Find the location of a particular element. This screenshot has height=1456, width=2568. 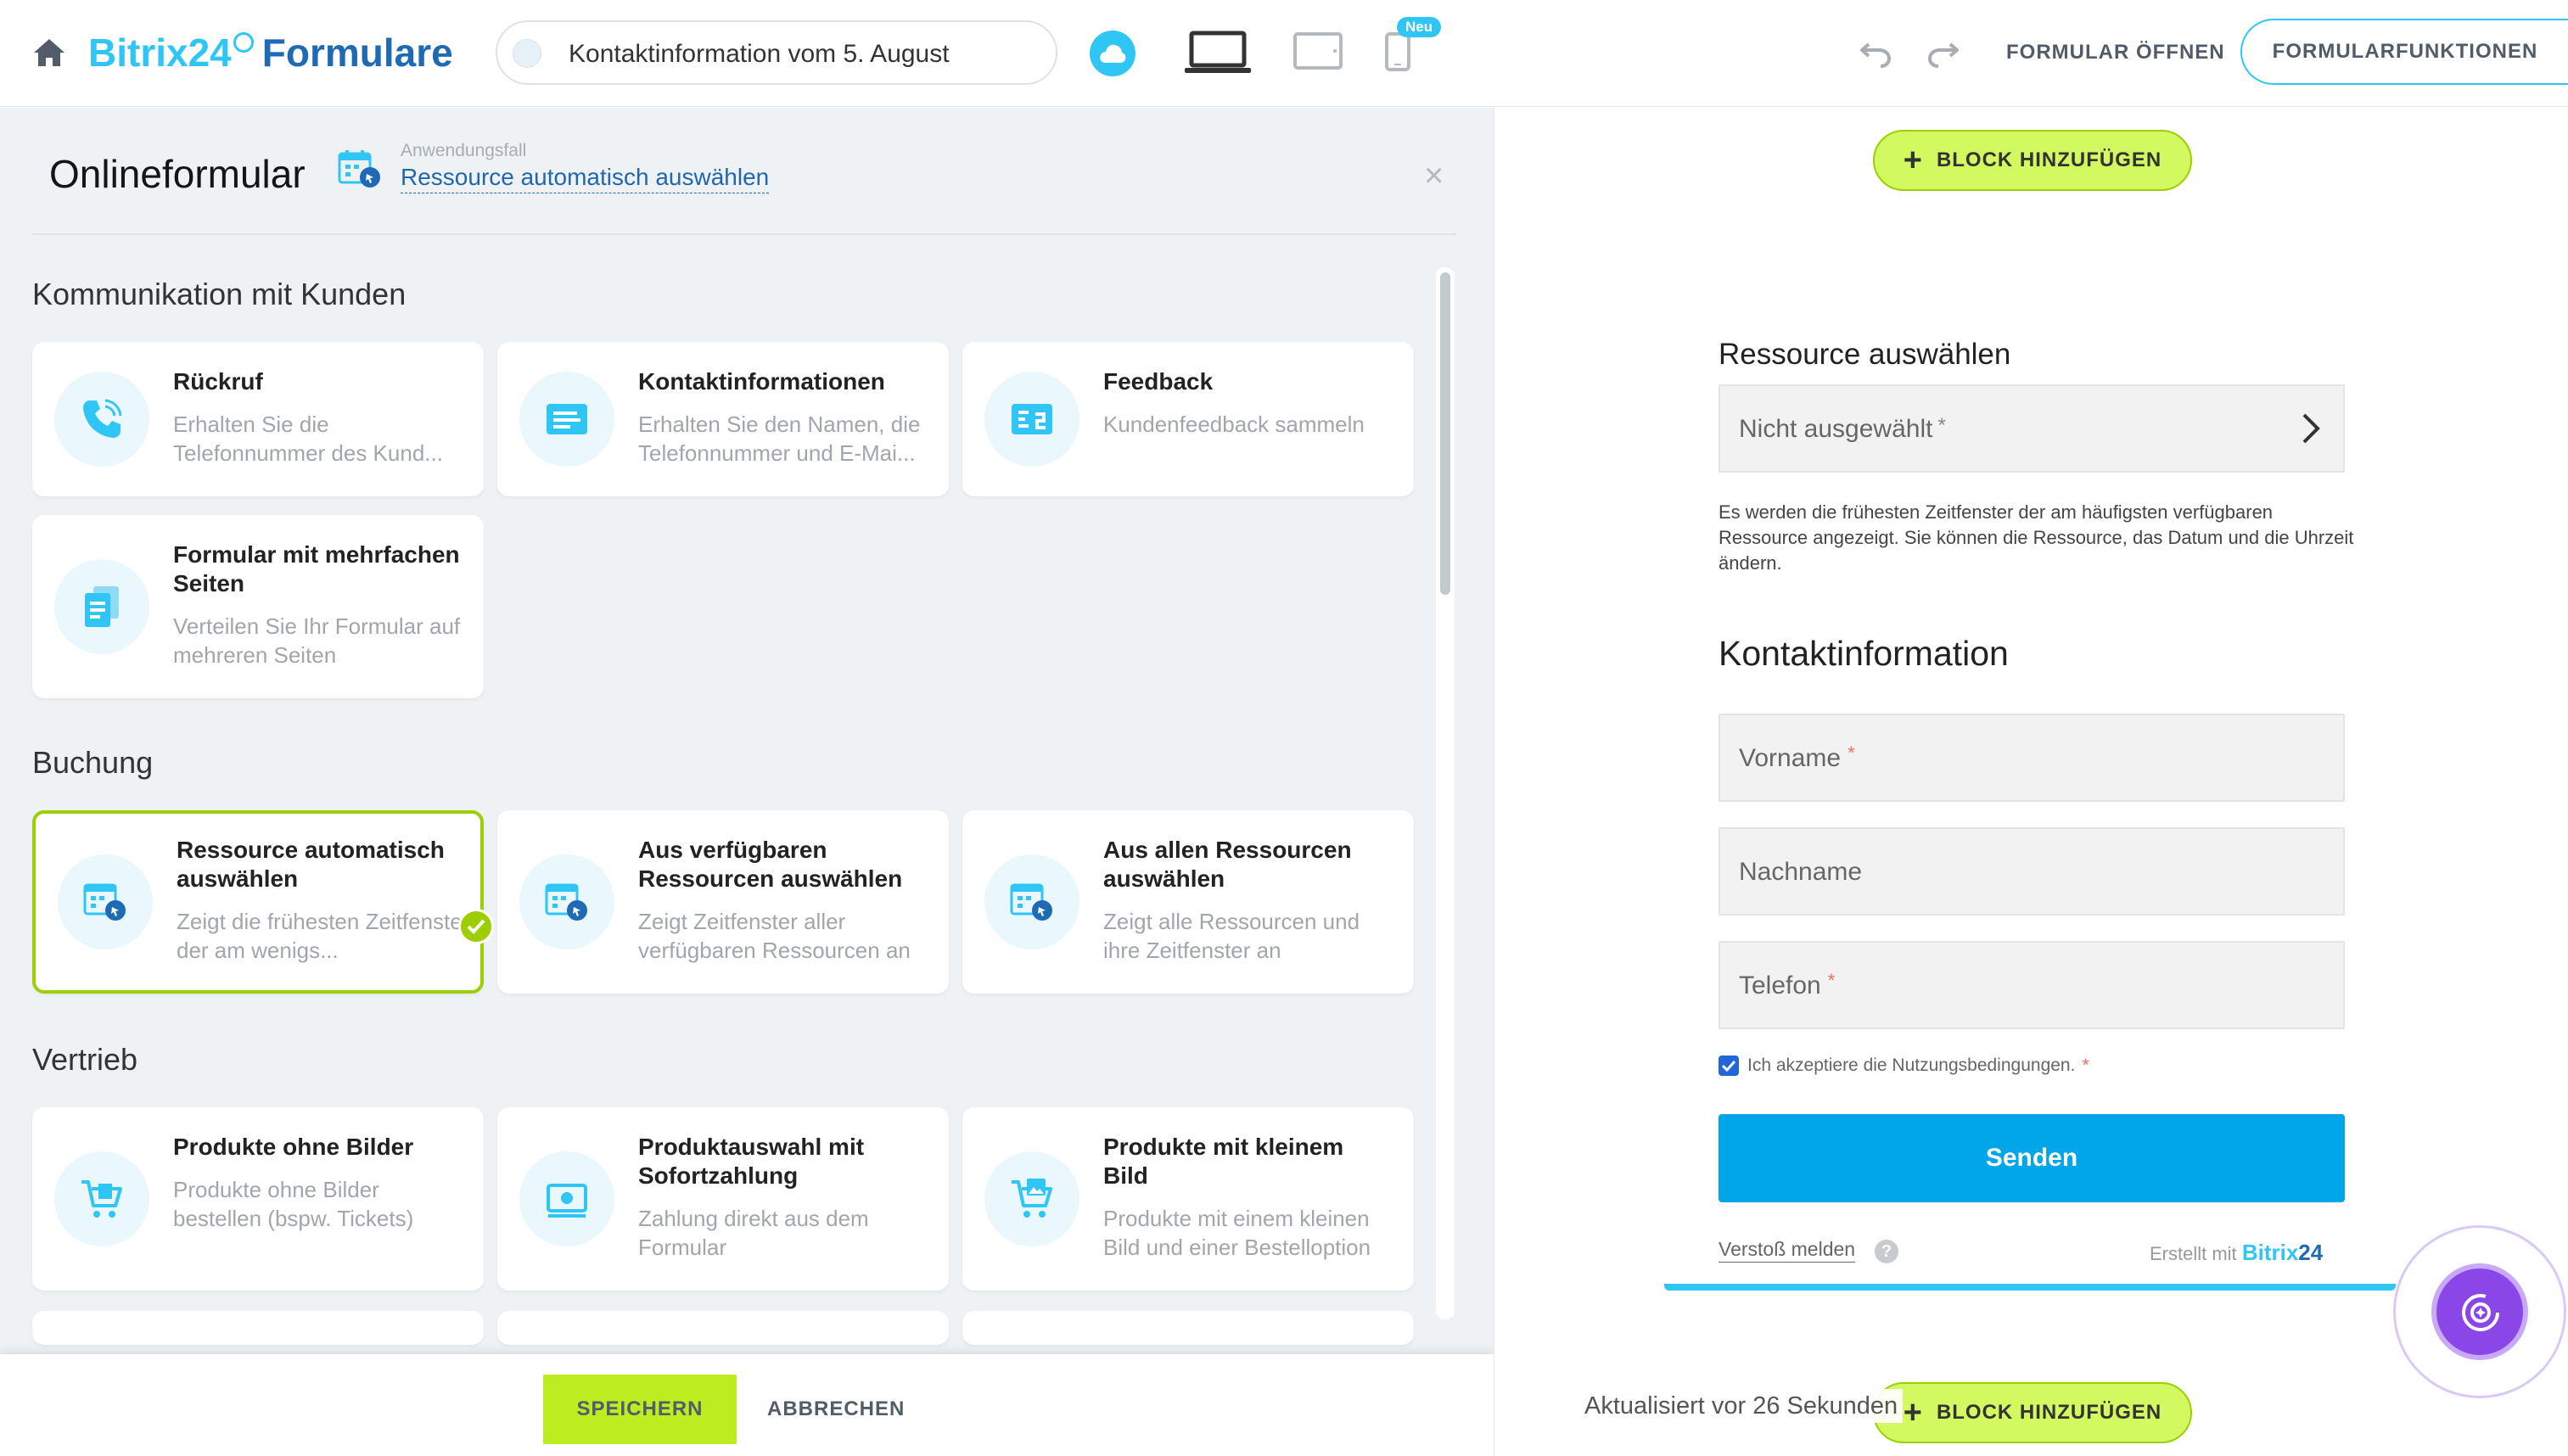

assistant-button is located at coordinates (2480, 1312).